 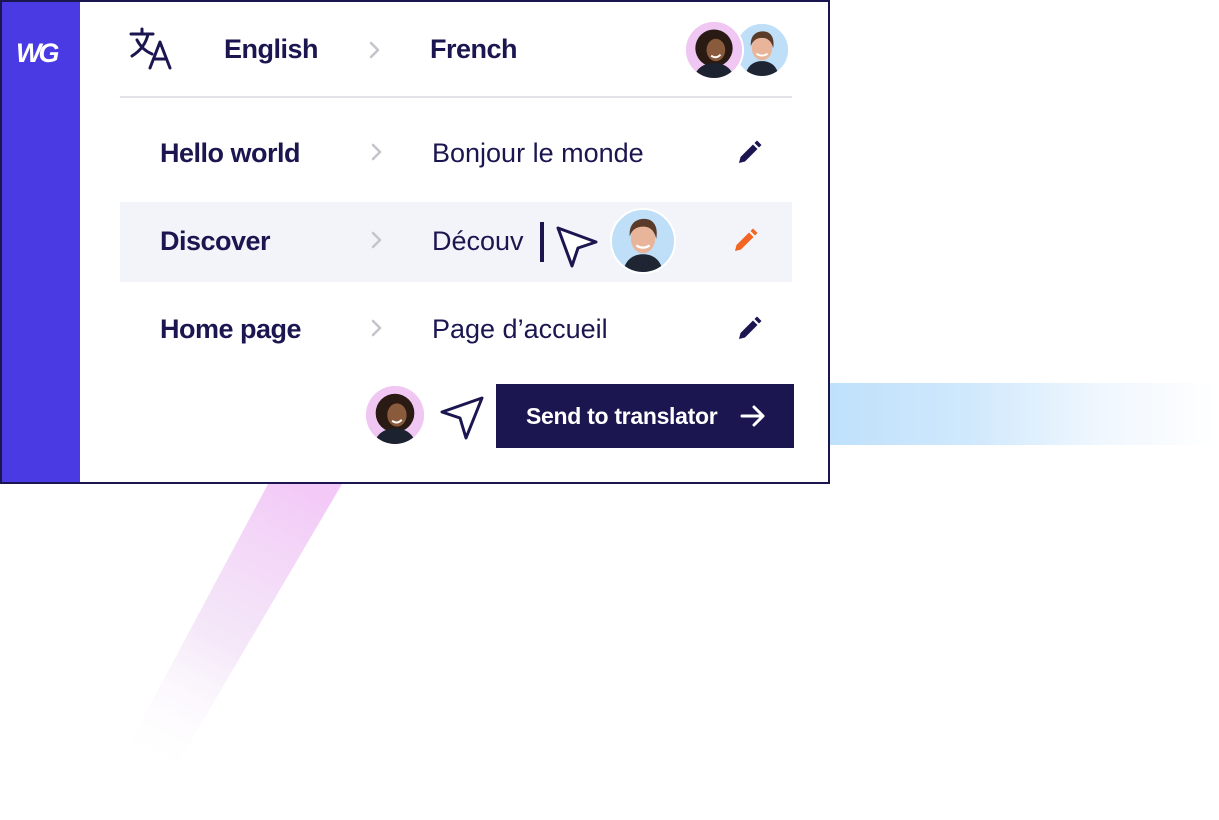 I want to click on translation-row: Hello world Bonjour le monde, so click(x=456, y=154).